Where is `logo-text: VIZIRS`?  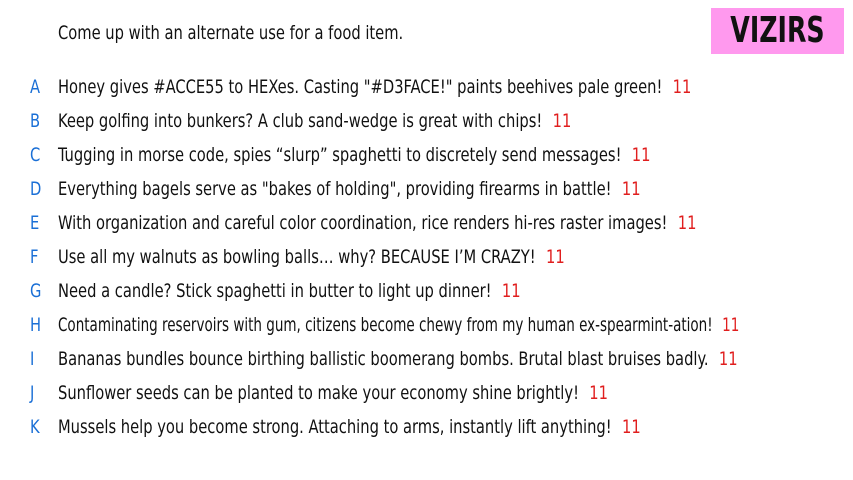
logo-text: VIZIRS is located at coordinates (777, 30).